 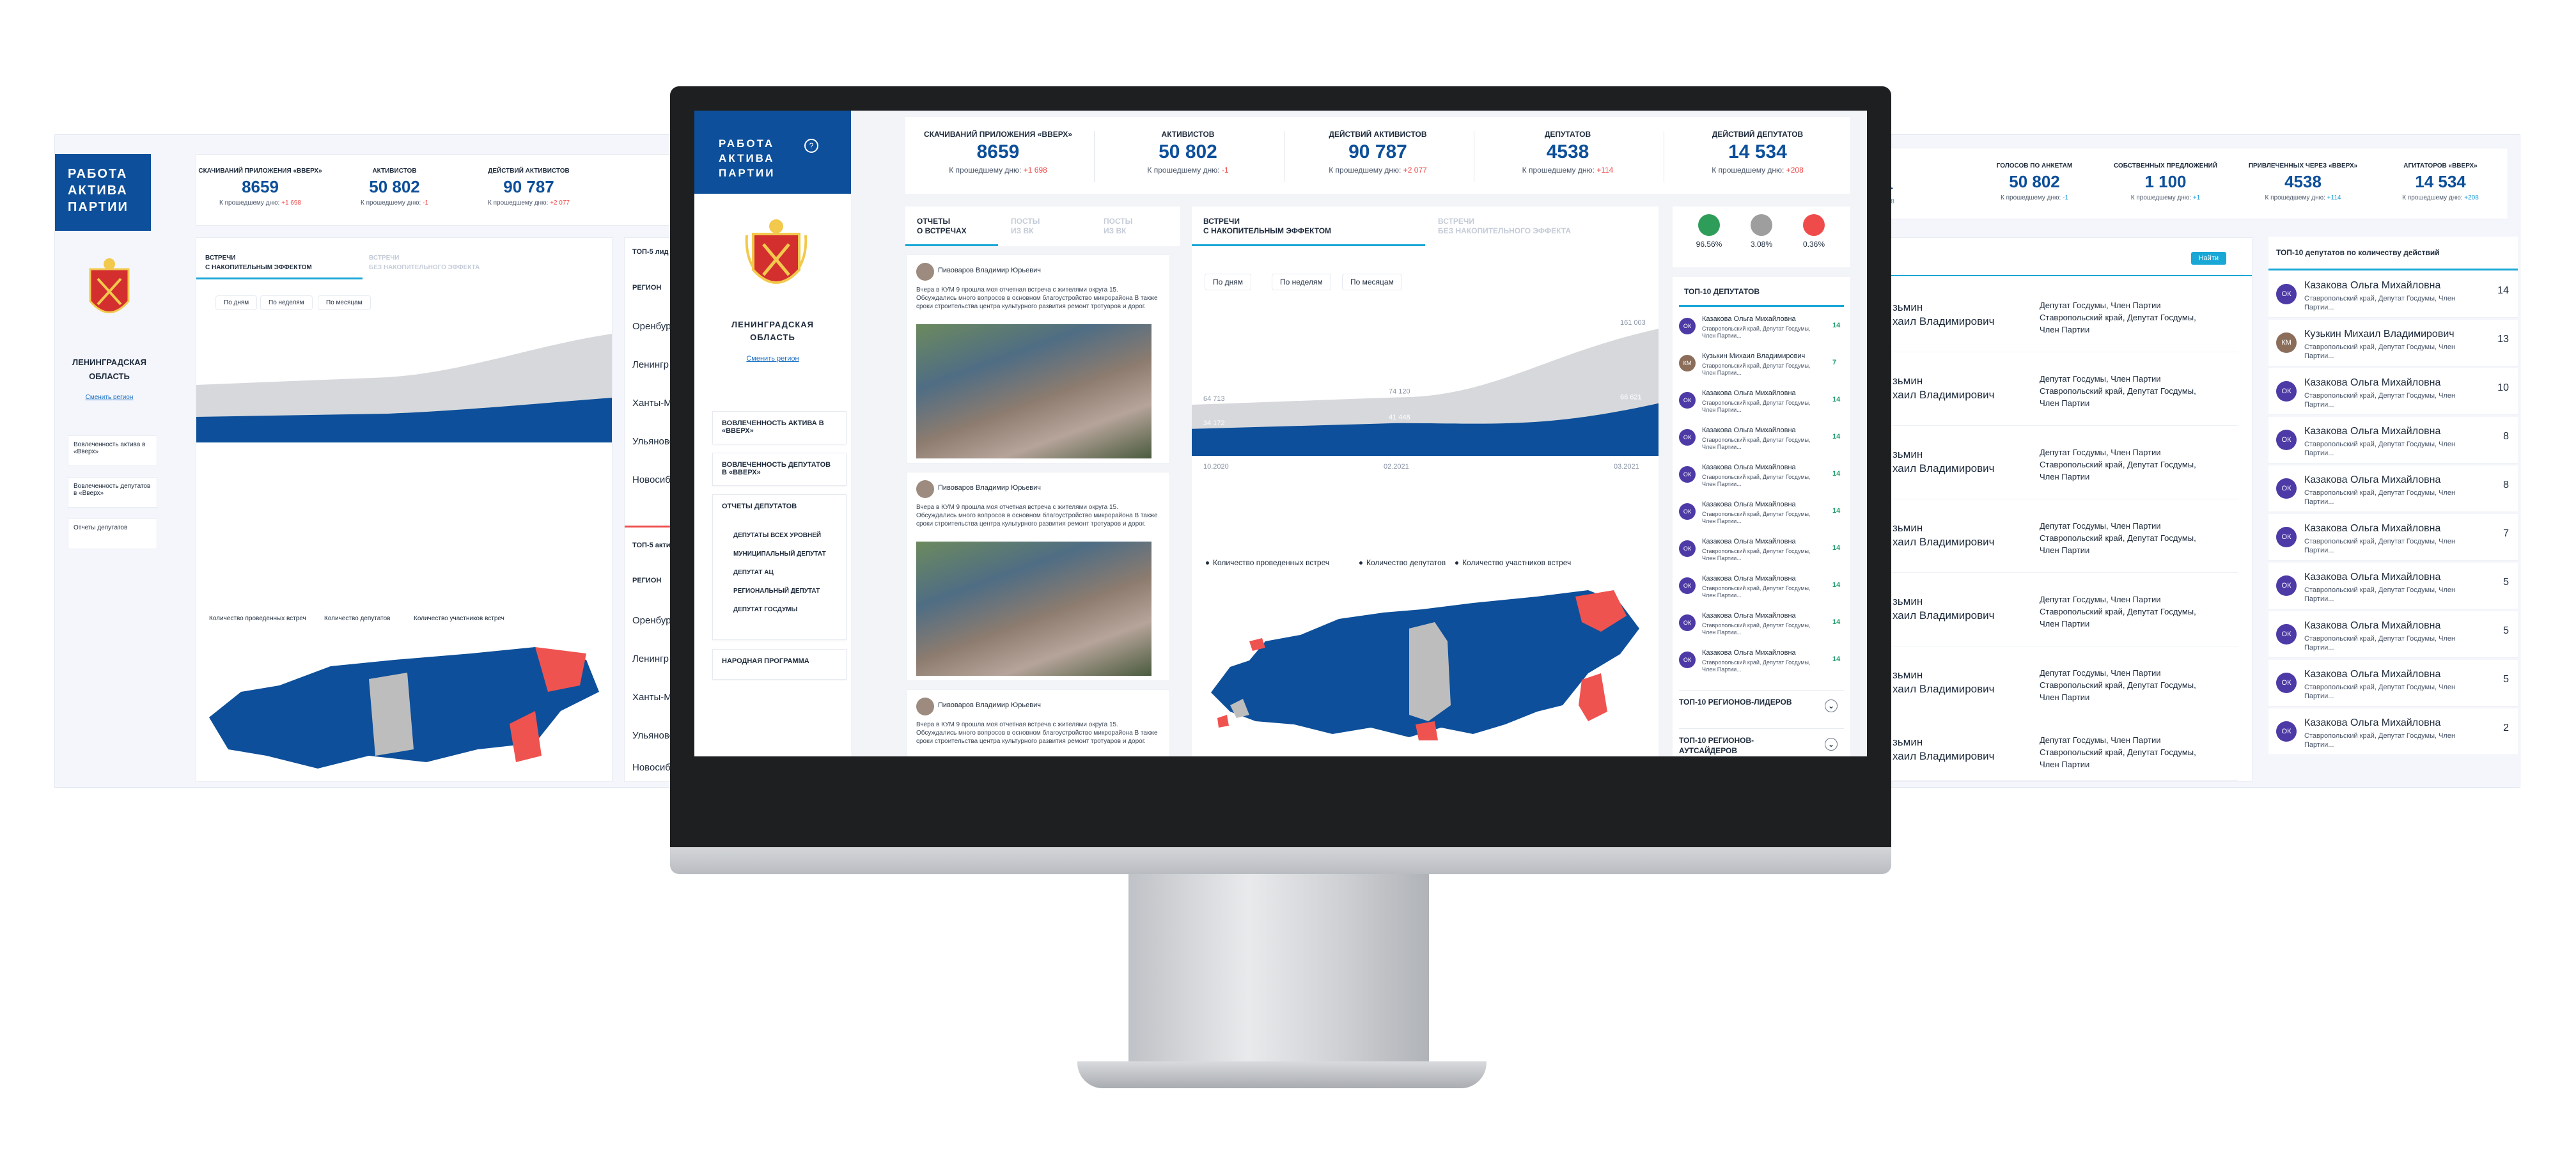 I want to click on left-stat-1-delta: +1 698, so click(x=291, y=203).